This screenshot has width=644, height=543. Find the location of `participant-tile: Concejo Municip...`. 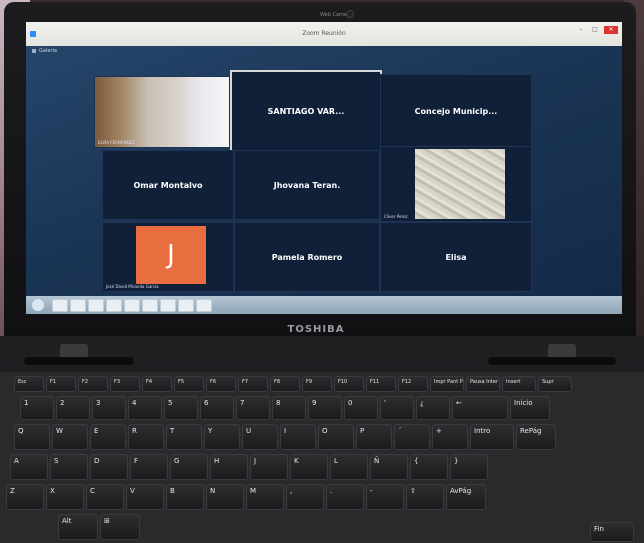

participant-tile: Concejo Municip... is located at coordinates (456, 111).